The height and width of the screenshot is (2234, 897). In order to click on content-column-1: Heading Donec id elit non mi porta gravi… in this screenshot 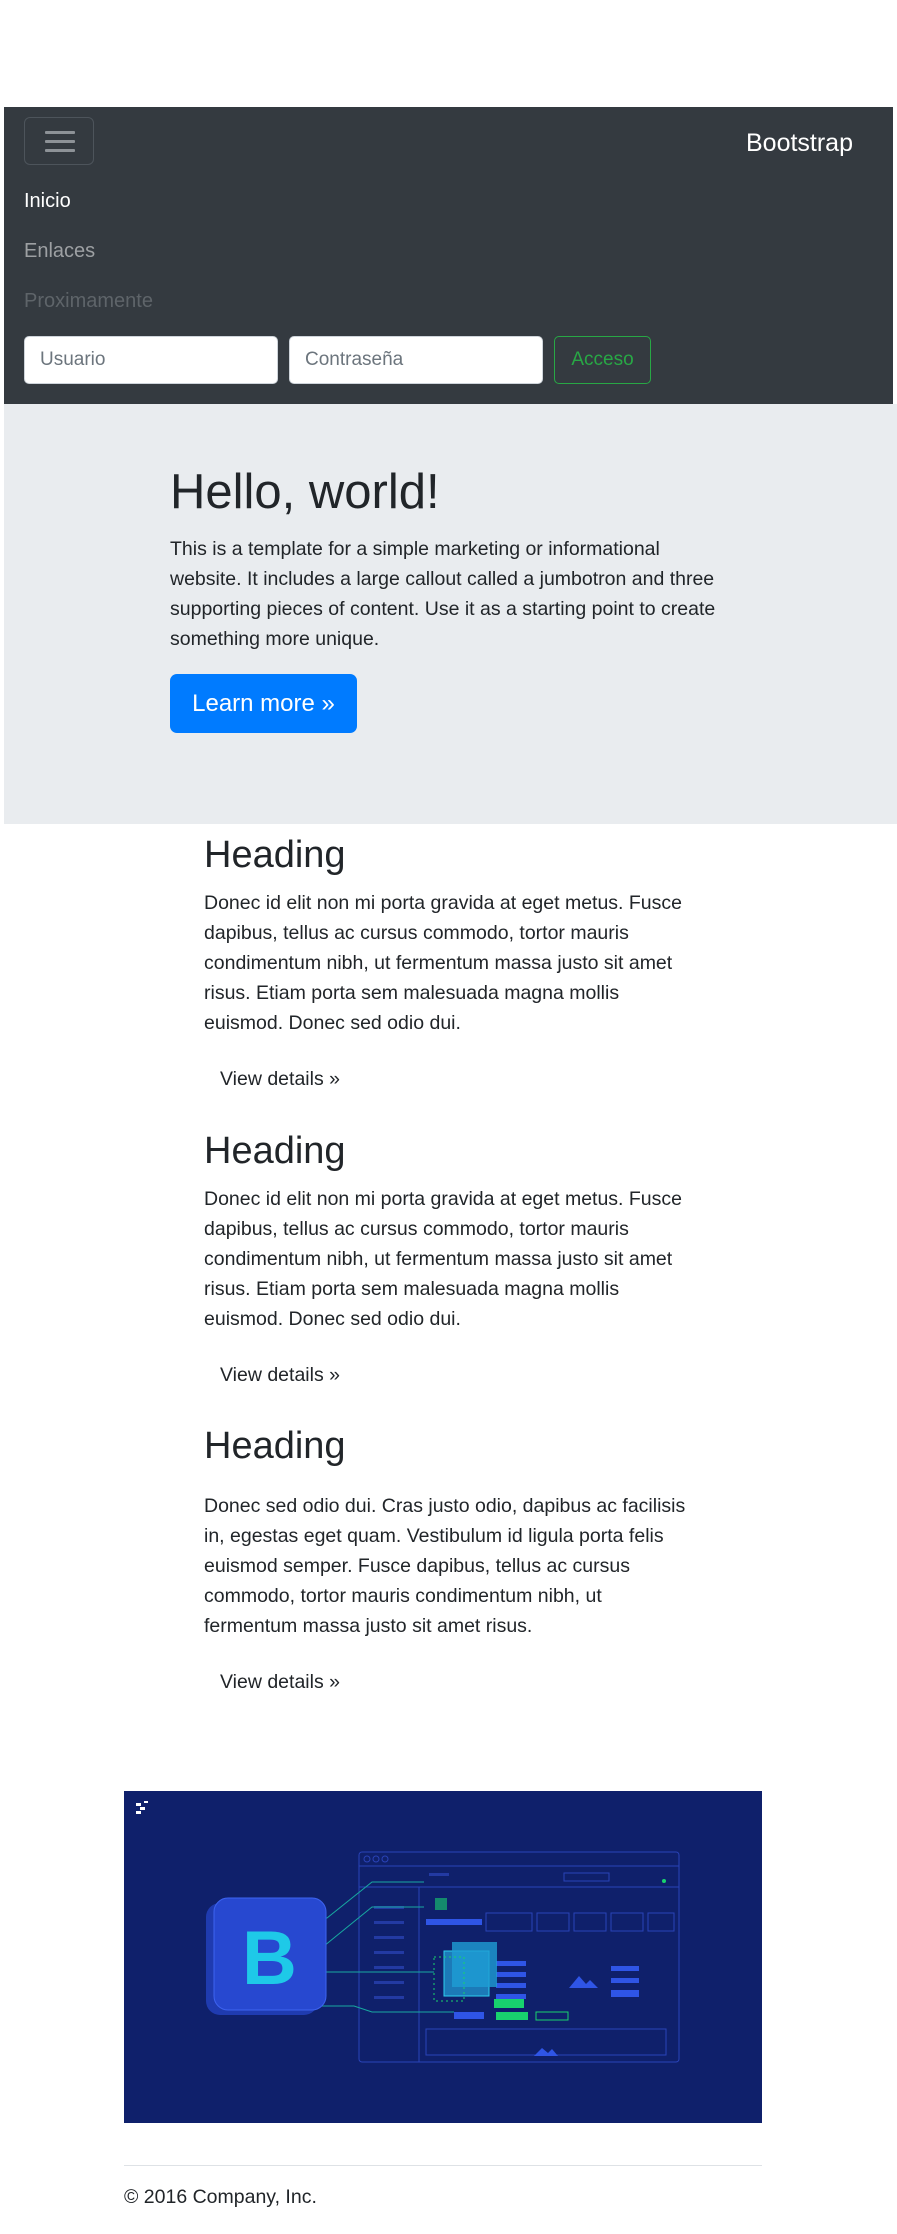, I will do `click(449, 965)`.